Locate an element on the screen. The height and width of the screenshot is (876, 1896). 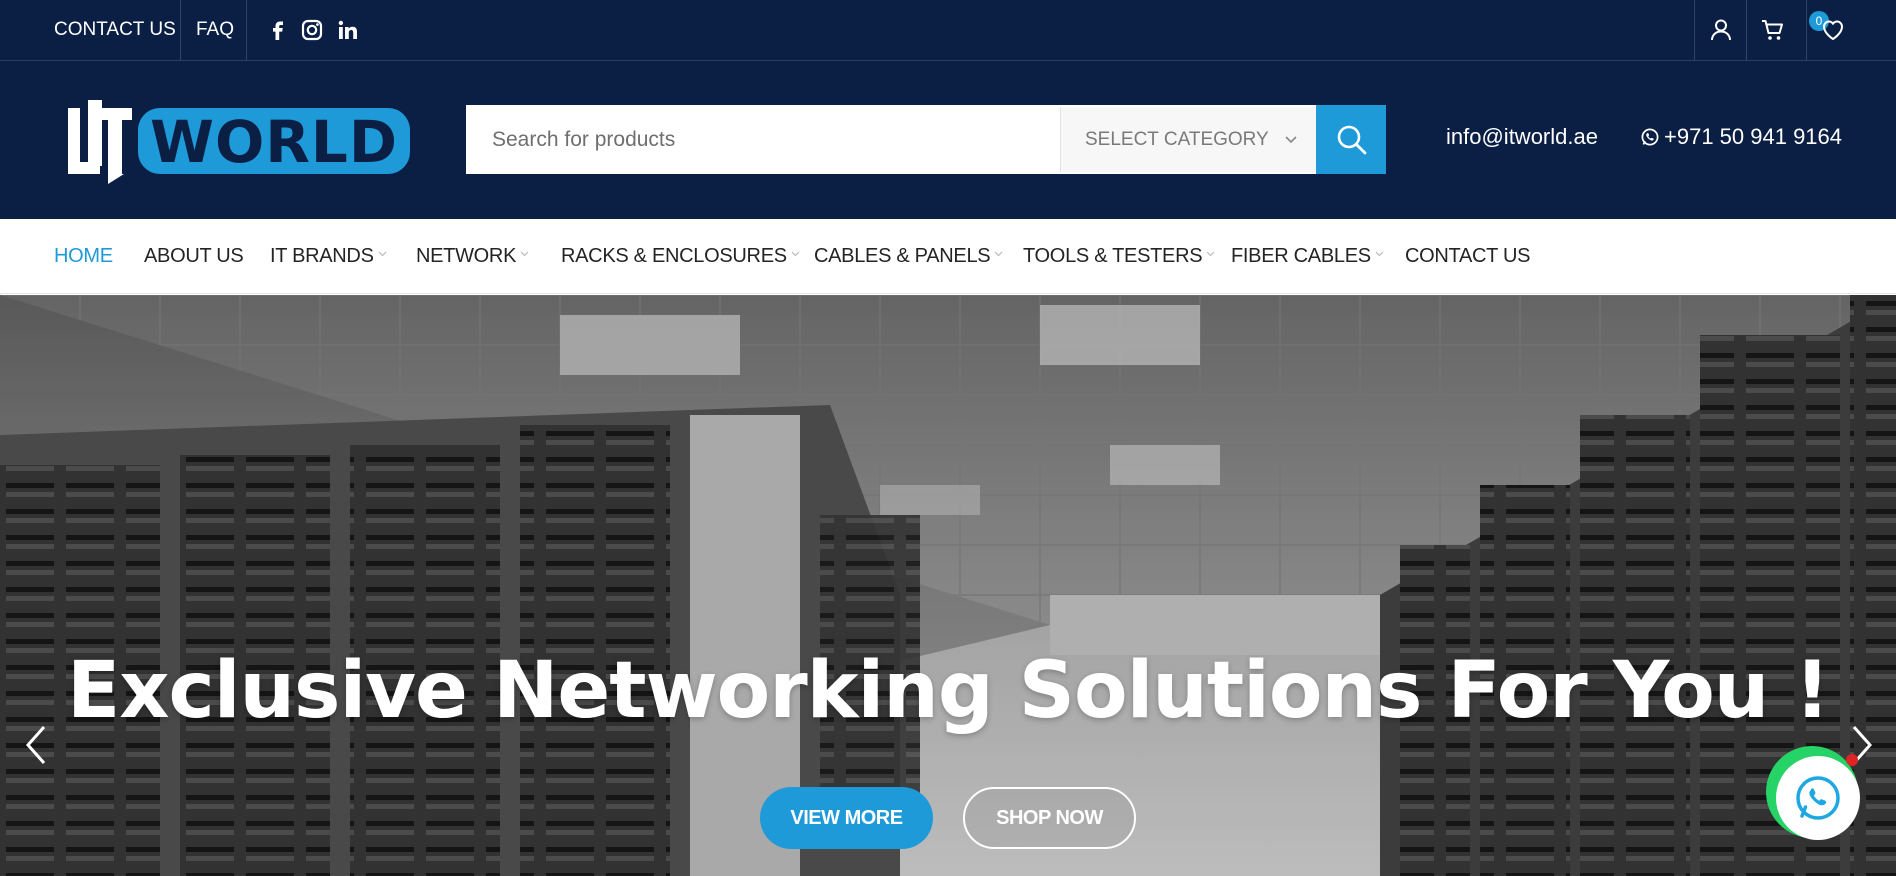
search-bar: SELECT CATEGORY is located at coordinates (926, 139).